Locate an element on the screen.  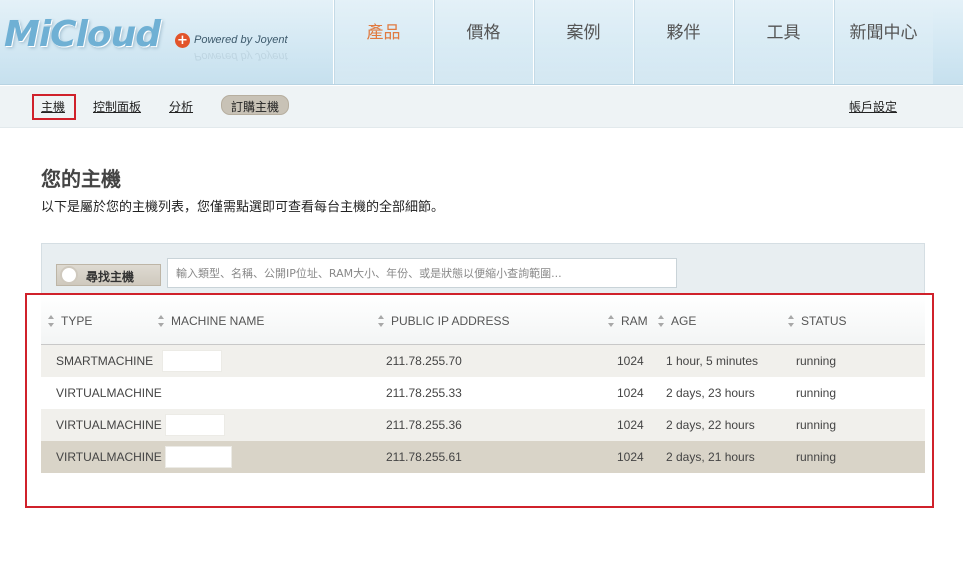
powered-by-reflection: Powered by Joyent is located at coordinates (241, 56).